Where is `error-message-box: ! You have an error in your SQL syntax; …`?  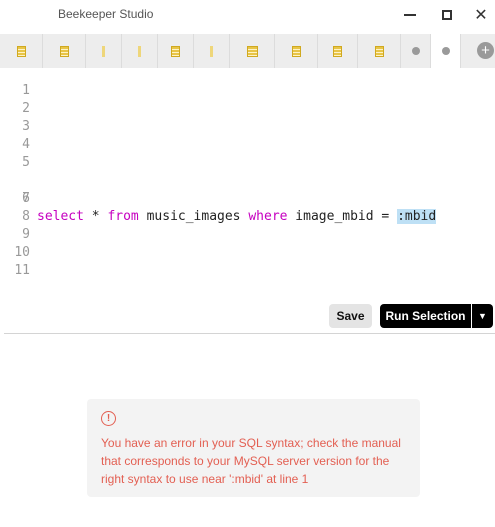 error-message-box: ! You have an error in your SQL syntax; … is located at coordinates (253, 448).